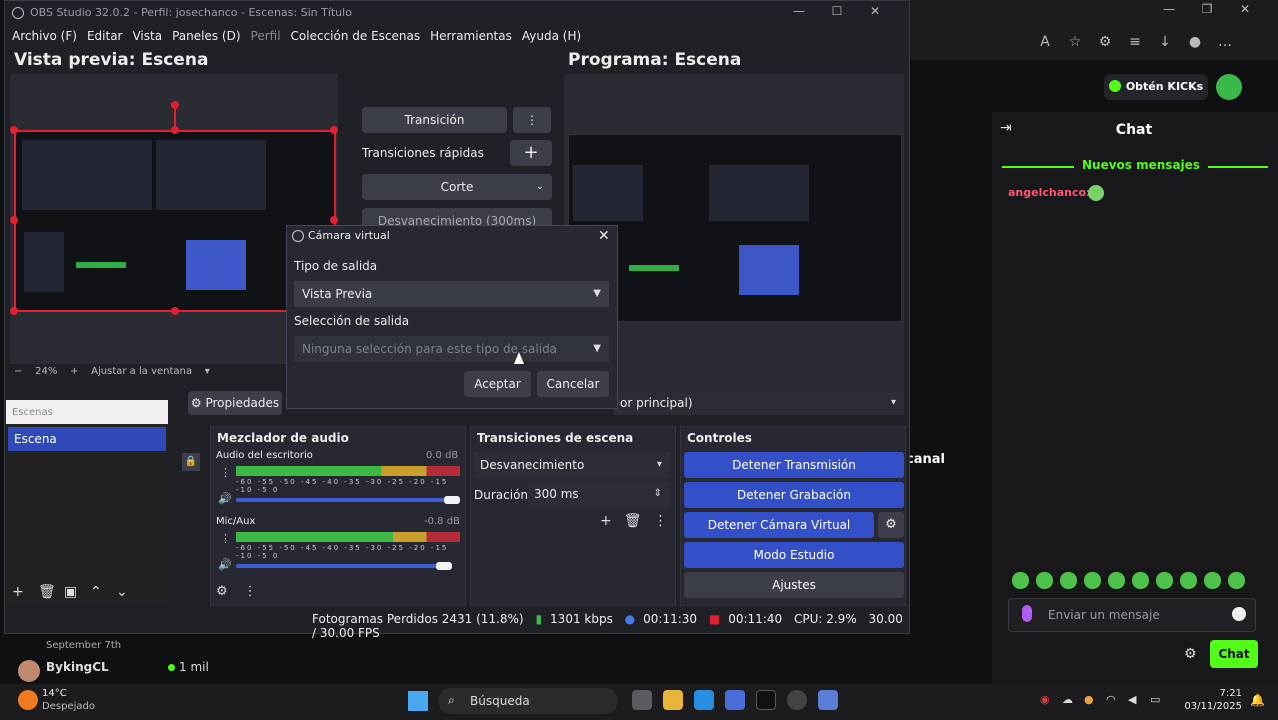 The image size is (1278, 720). What do you see at coordinates (346, 500) in the screenshot?
I see `desktop-volume-slider` at bounding box center [346, 500].